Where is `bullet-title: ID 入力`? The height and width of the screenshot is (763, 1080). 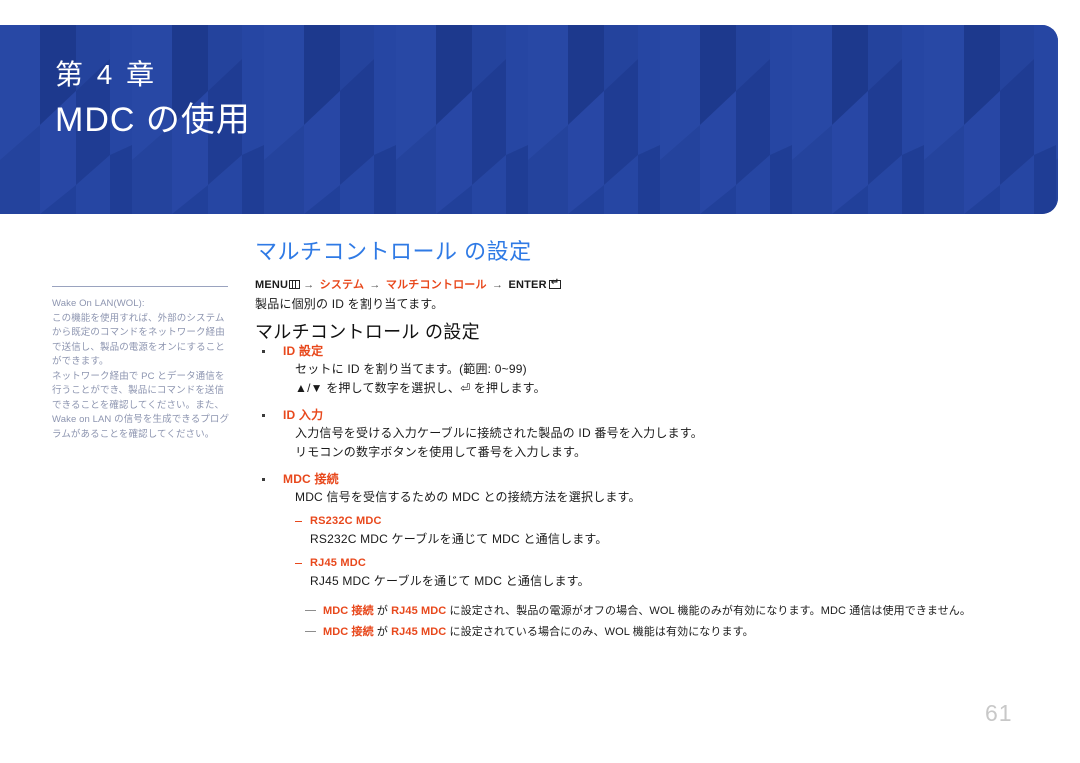
bullet-title: ID 入力 is located at coordinates (650, 415).